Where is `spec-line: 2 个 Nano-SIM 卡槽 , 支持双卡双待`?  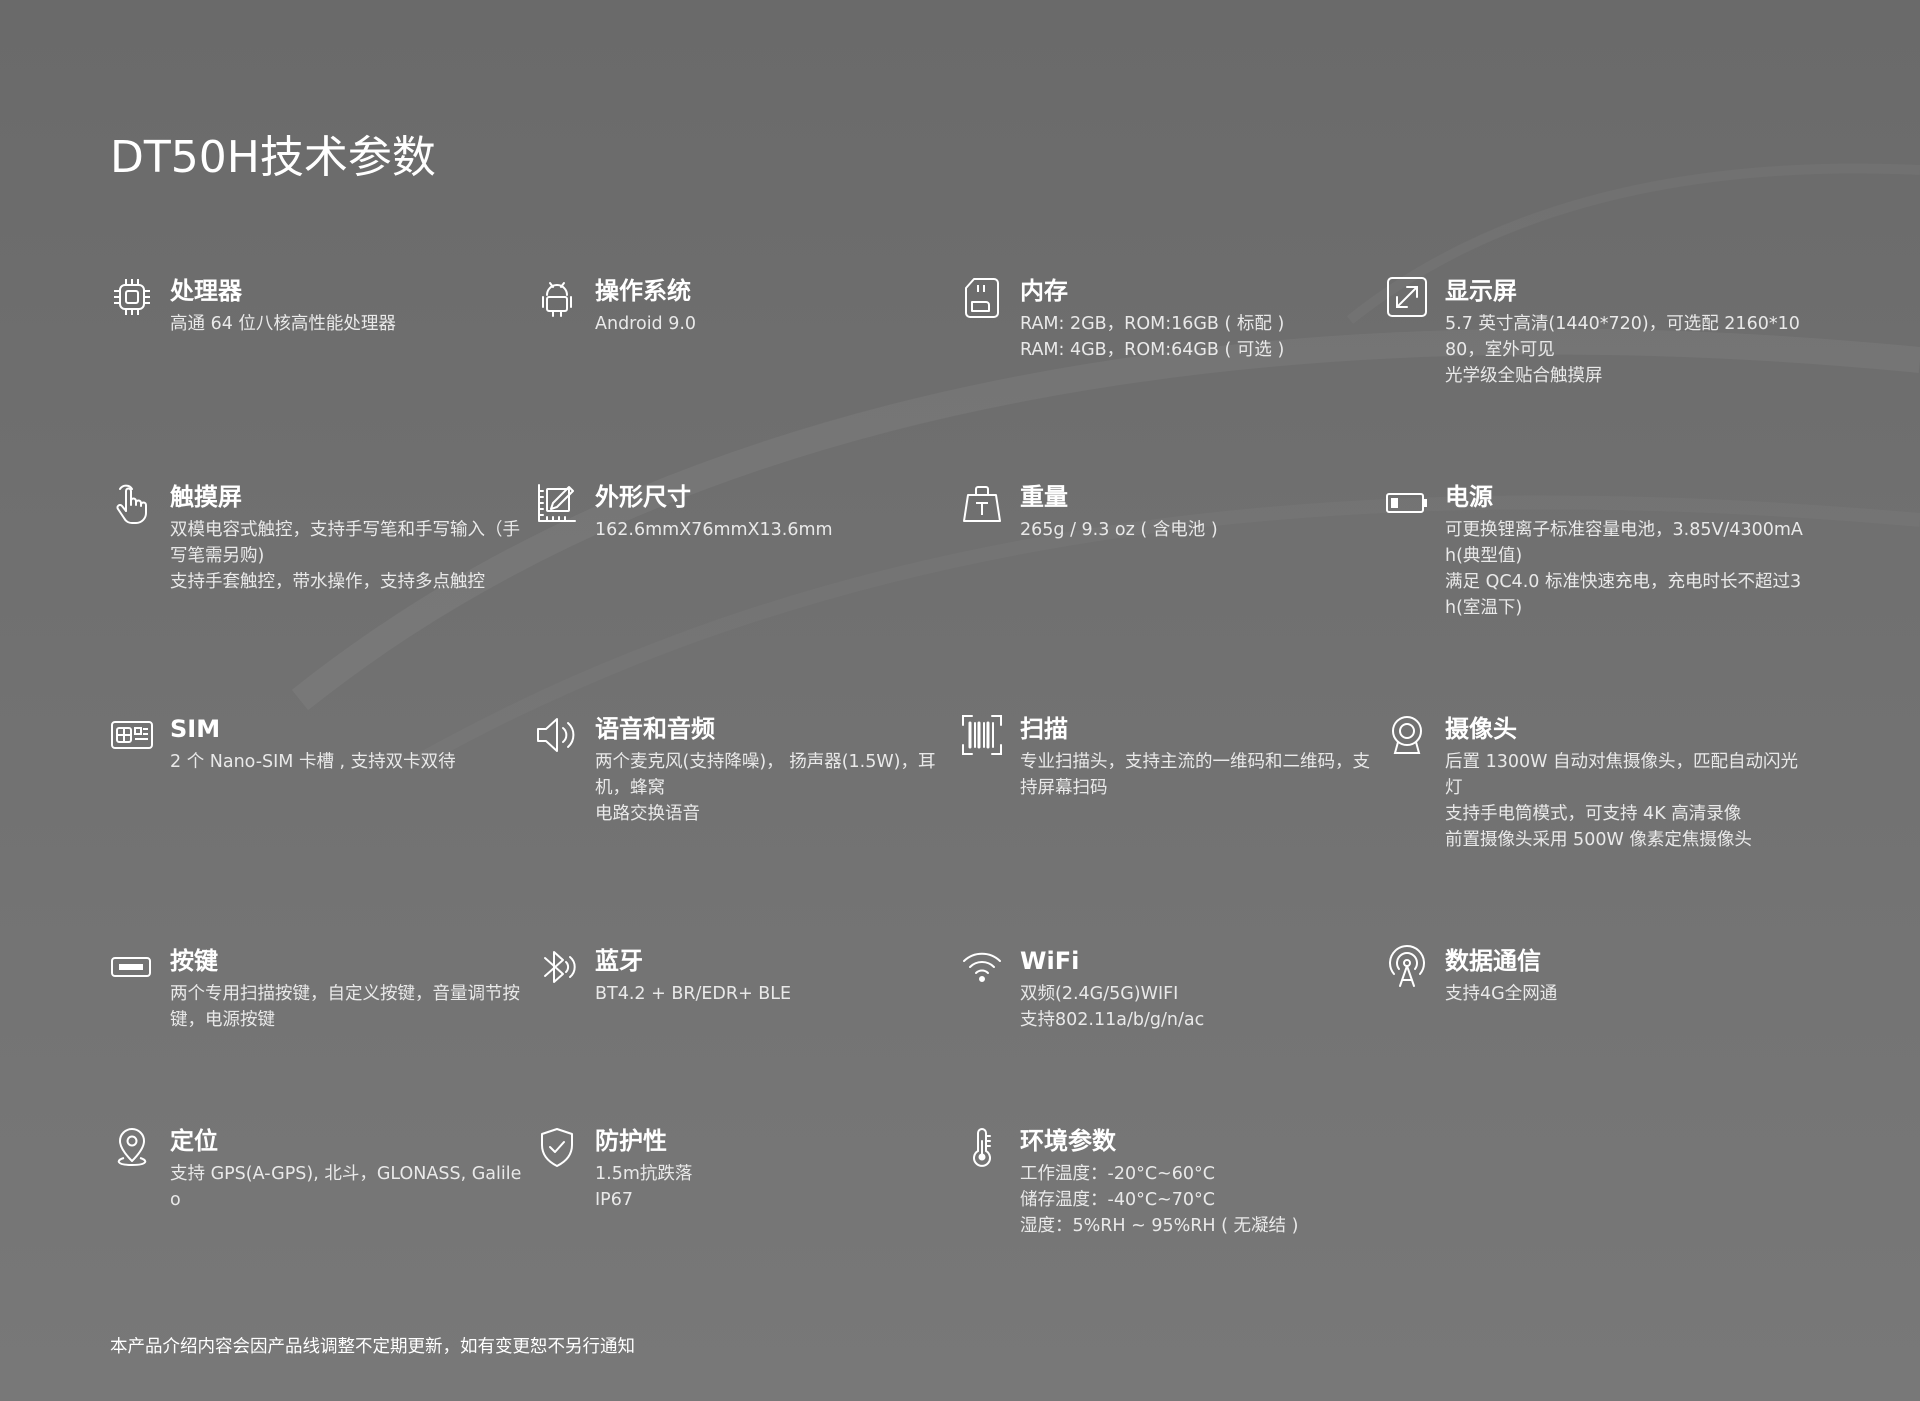 spec-line: 2 个 Nano-SIM 卡槽 , 支持双卡双待 is located at coordinates (313, 762).